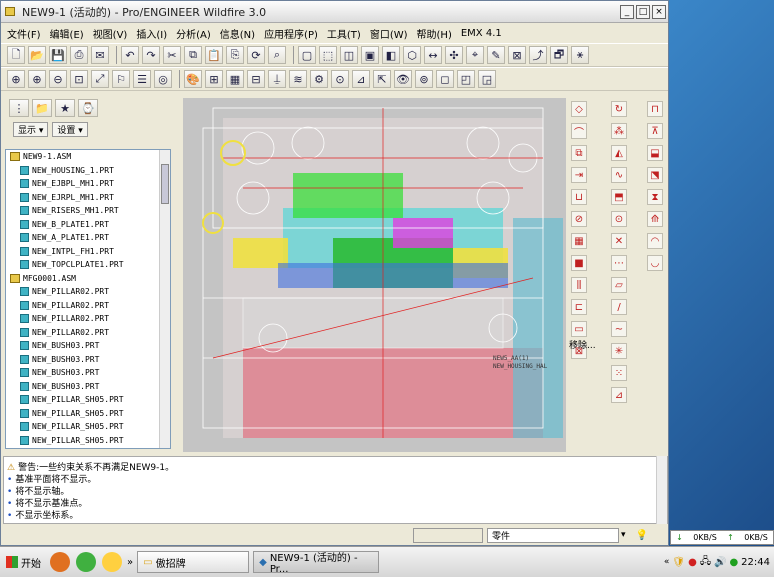 The height and width of the screenshot is (577, 774). What do you see at coordinates (434, 33) in the screenshot?
I see `menu-help: 帮助(H)` at bounding box center [434, 33].